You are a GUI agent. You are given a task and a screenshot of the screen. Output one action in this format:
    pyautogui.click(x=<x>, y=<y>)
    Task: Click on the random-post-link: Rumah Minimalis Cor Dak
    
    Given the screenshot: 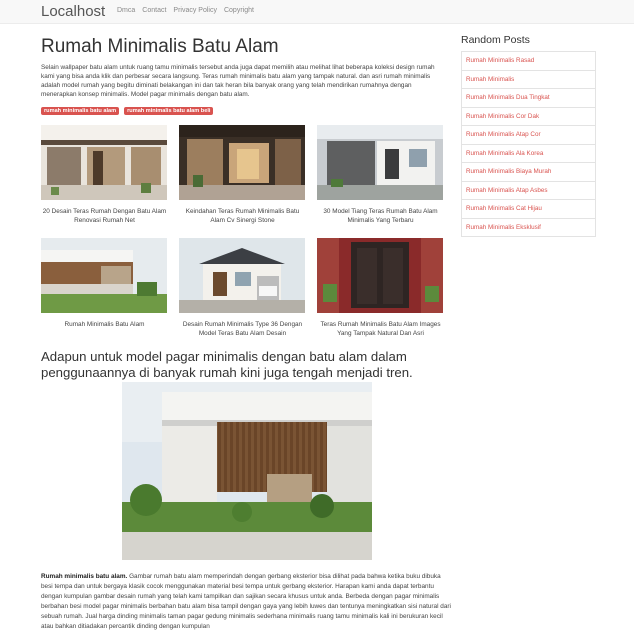 What is the action you would take?
    pyautogui.click(x=528, y=117)
    